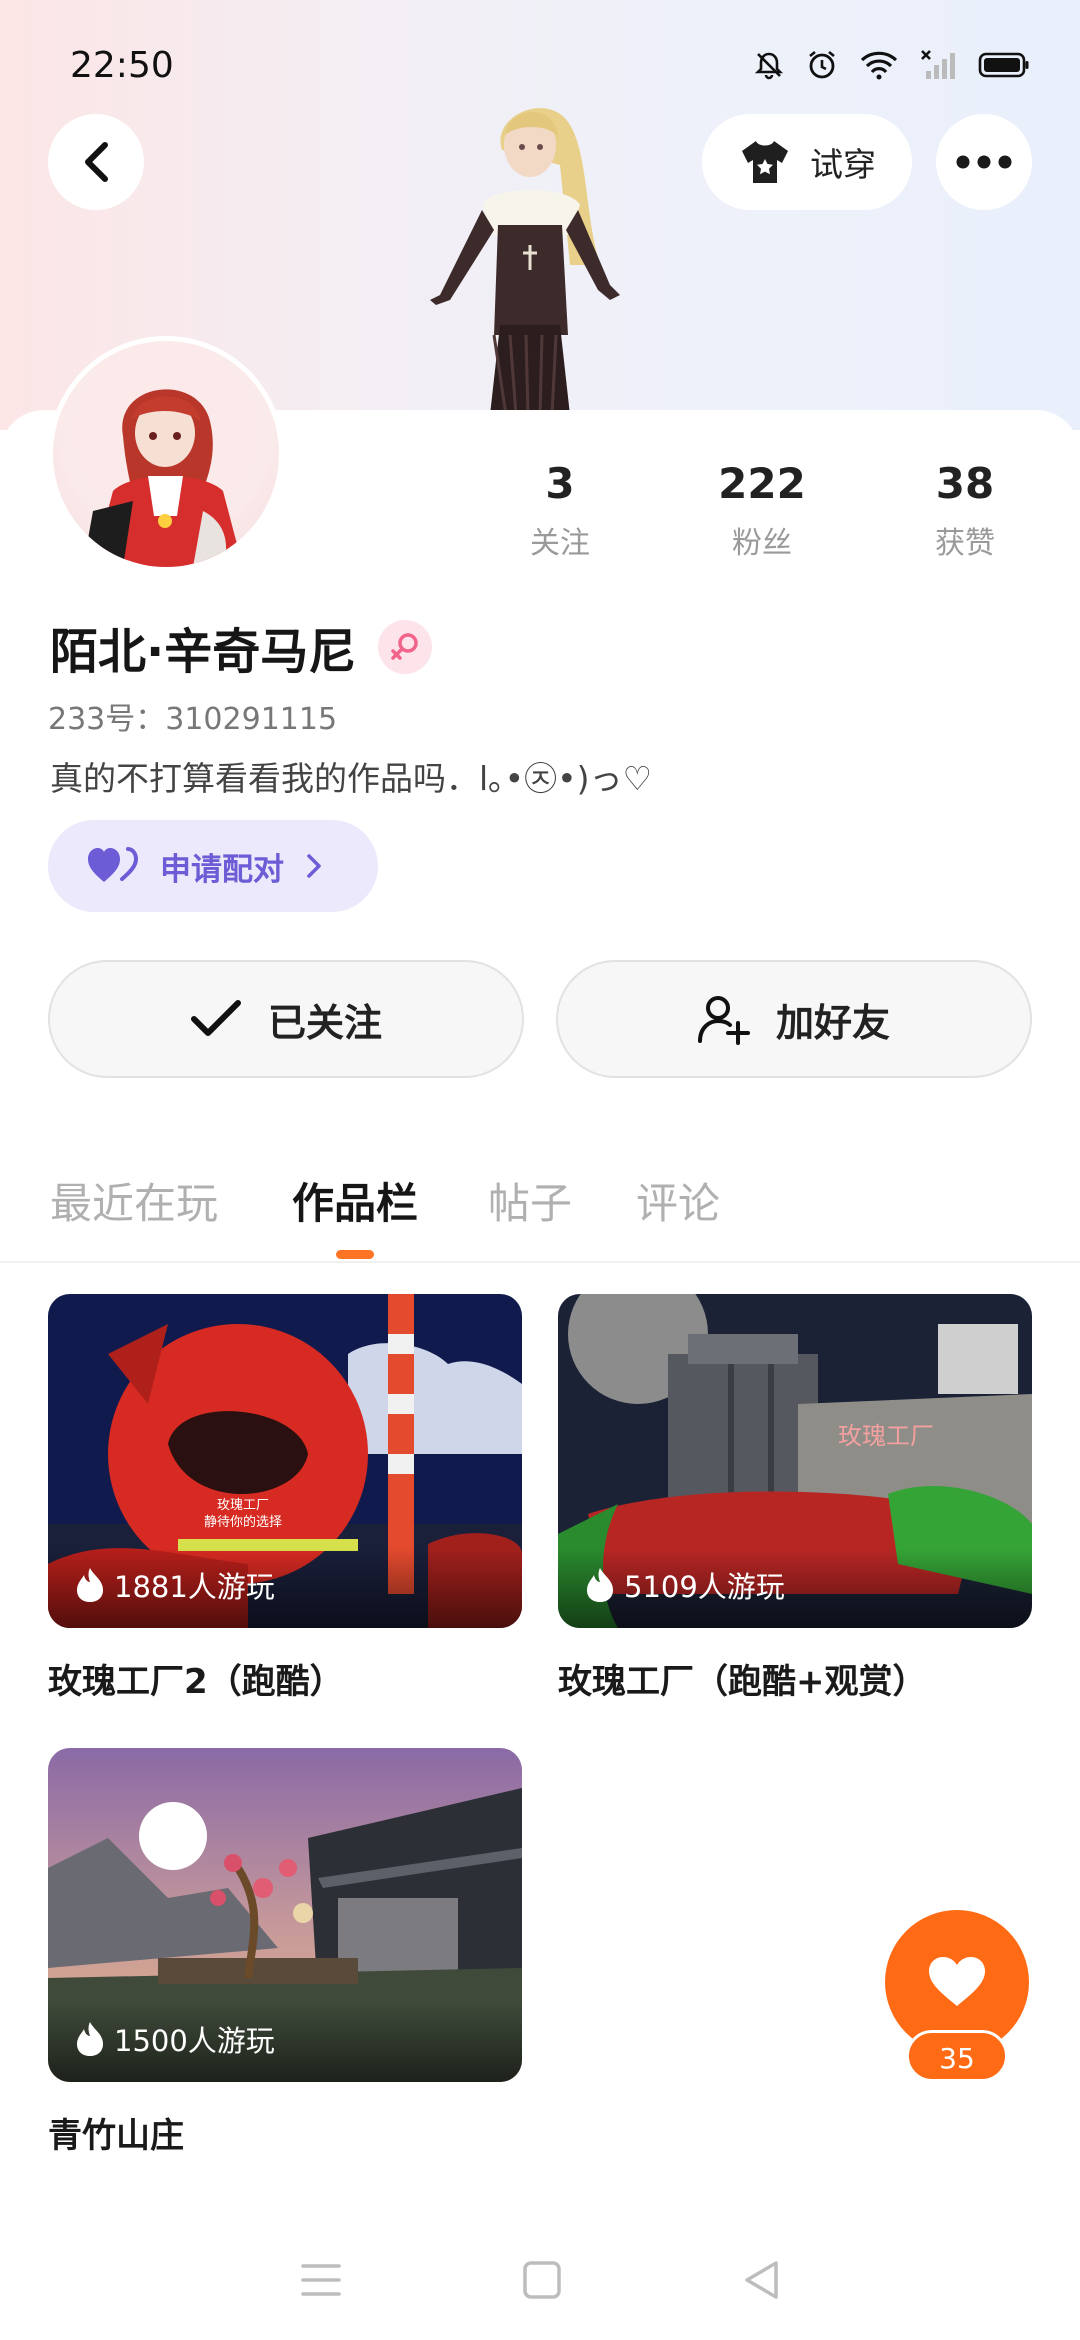 The height and width of the screenshot is (2340, 1080). What do you see at coordinates (769, 66) in the screenshot?
I see `mute-bell-icon` at bounding box center [769, 66].